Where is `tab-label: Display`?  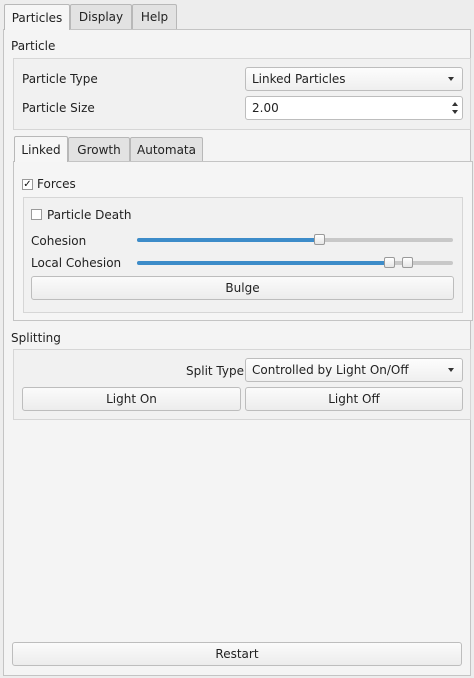 tab-label: Display is located at coordinates (101, 17).